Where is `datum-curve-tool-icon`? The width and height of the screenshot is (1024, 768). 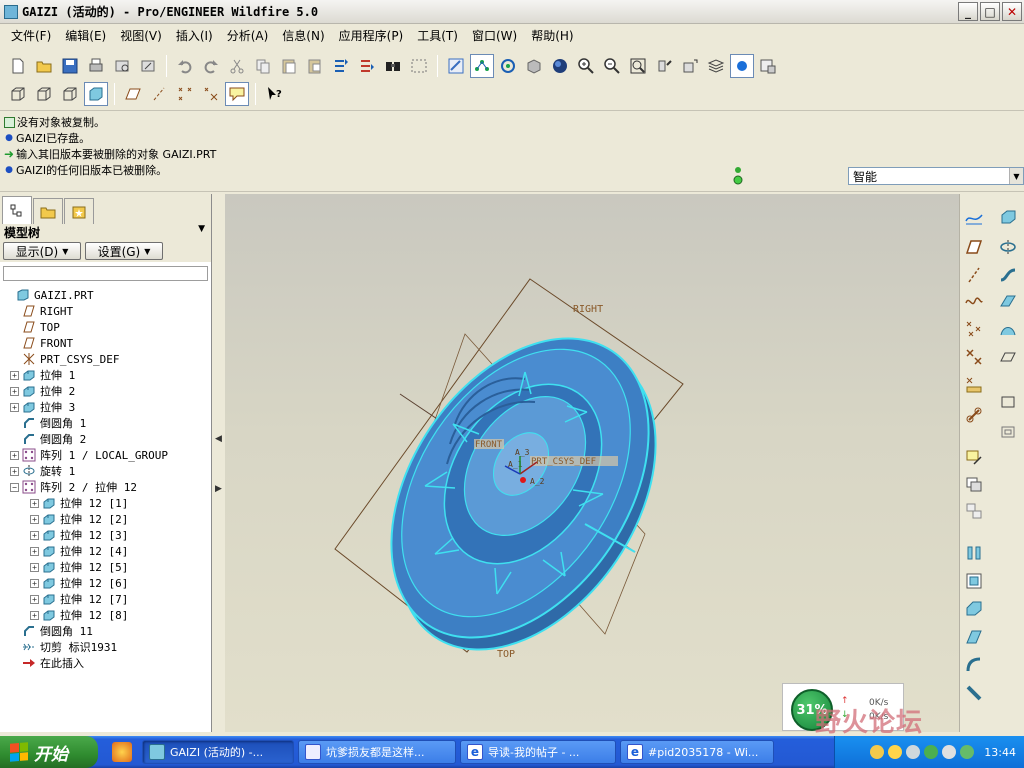
datum-curve-tool-icon is located at coordinates (974, 301).